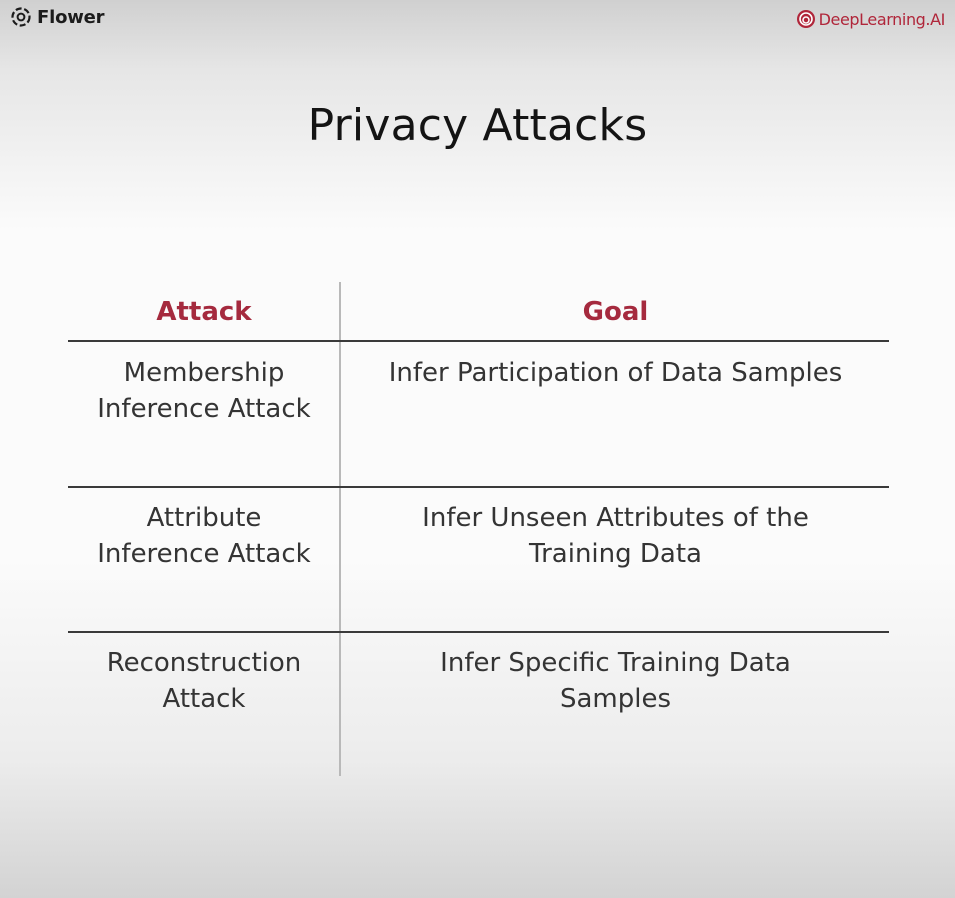 Image resolution: width=955 pixels, height=898 pixels. What do you see at coordinates (882, 19) in the screenshot?
I see `deeplearning-ai-logo-text: DeepLearning.AI` at bounding box center [882, 19].